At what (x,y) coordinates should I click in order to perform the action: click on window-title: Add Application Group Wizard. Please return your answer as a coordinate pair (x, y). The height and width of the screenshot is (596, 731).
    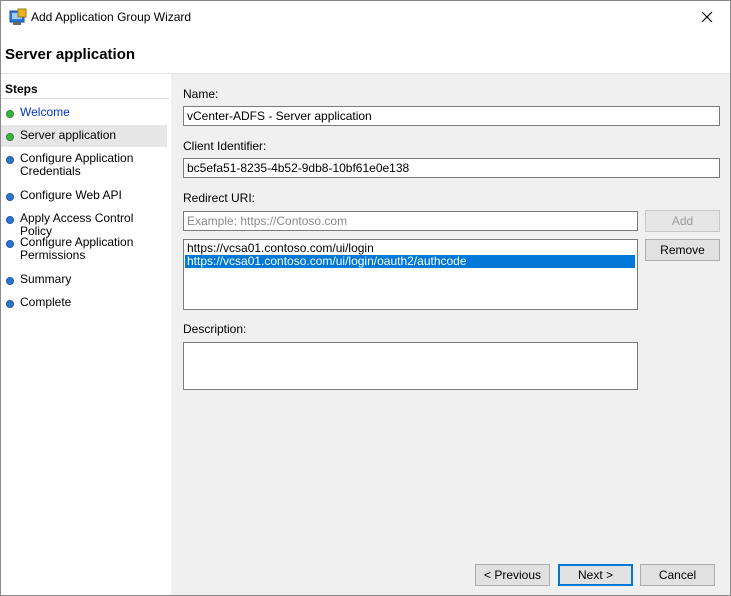
    Looking at the image, I should click on (111, 17).